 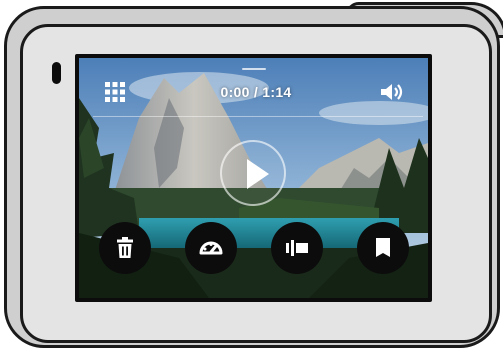 What do you see at coordinates (256, 92) in the screenshot?
I see `playback-time: 0:00 / 1:14` at bounding box center [256, 92].